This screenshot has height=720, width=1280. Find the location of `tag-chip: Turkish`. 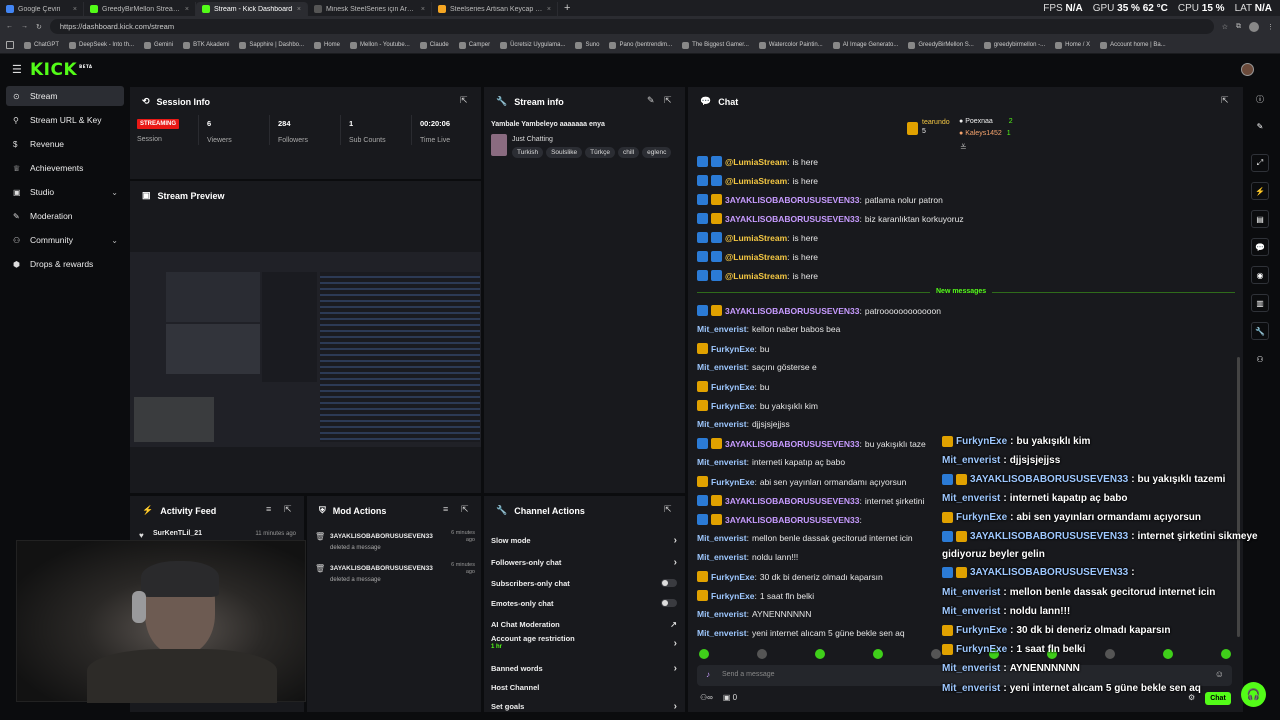

tag-chip: Turkish is located at coordinates (528, 152).